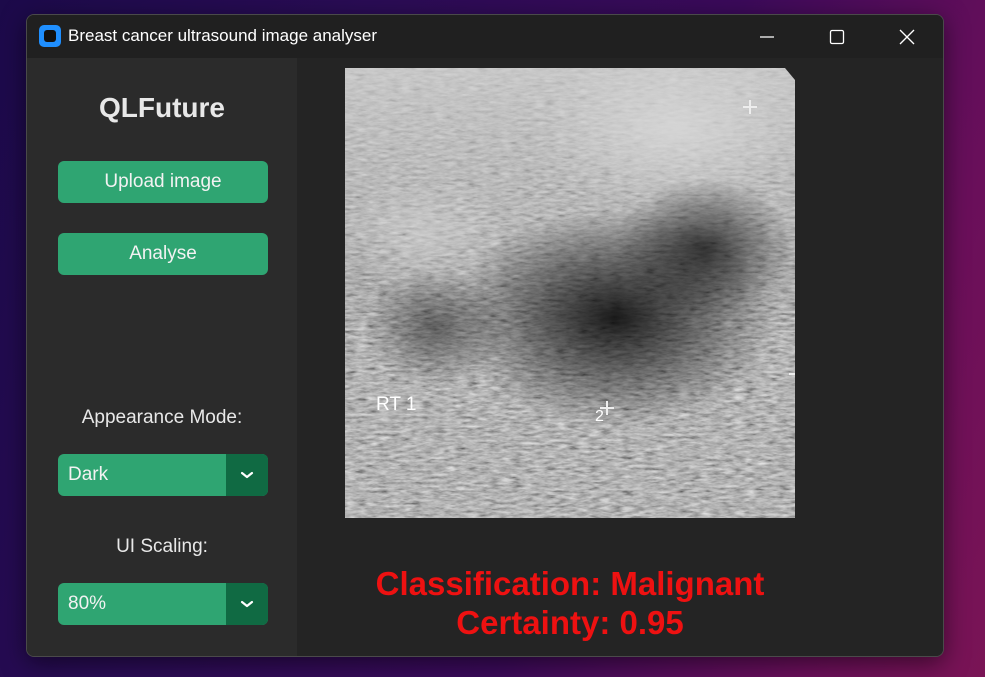  What do you see at coordinates (87, 603) in the screenshot?
I see `ui-scaling-value: 80%` at bounding box center [87, 603].